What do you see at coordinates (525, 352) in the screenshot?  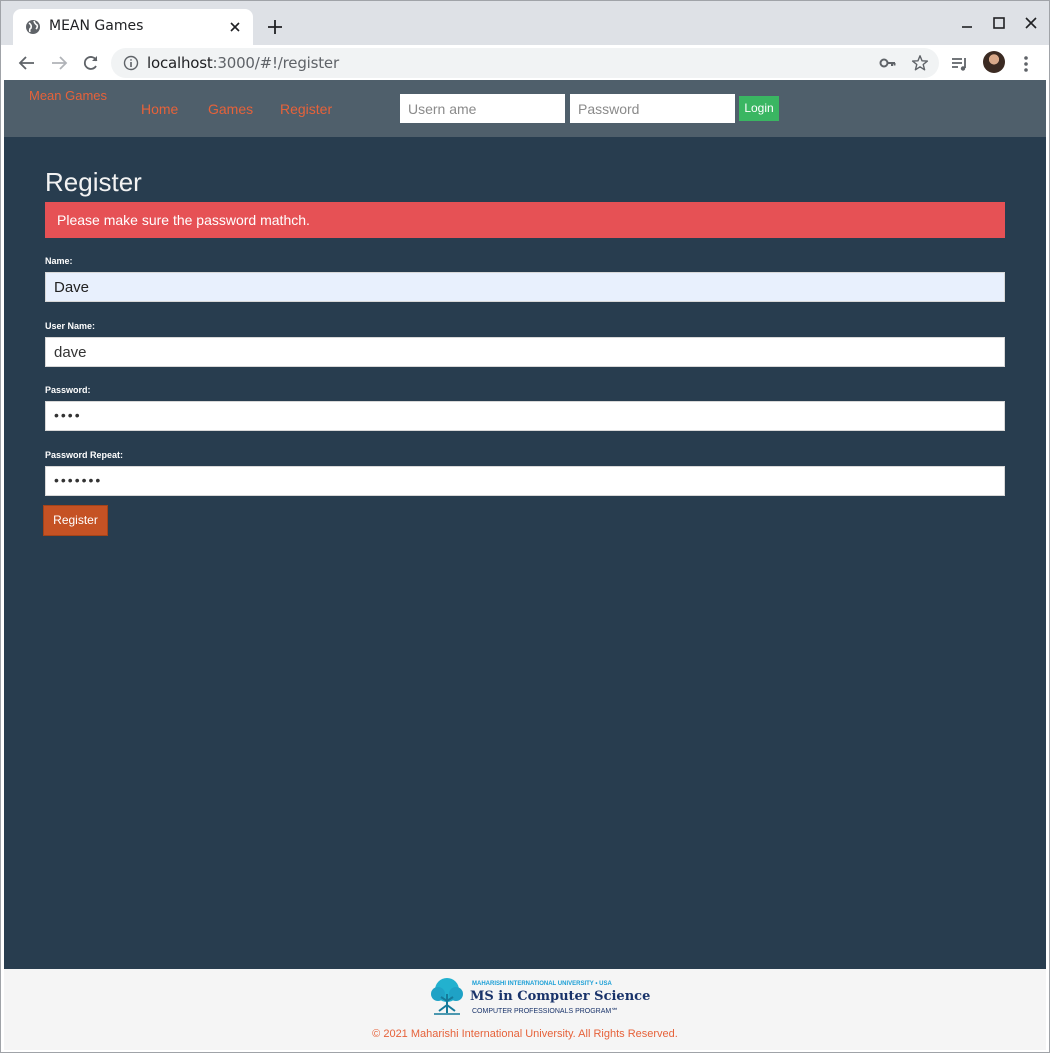 I see `username-field: dave` at bounding box center [525, 352].